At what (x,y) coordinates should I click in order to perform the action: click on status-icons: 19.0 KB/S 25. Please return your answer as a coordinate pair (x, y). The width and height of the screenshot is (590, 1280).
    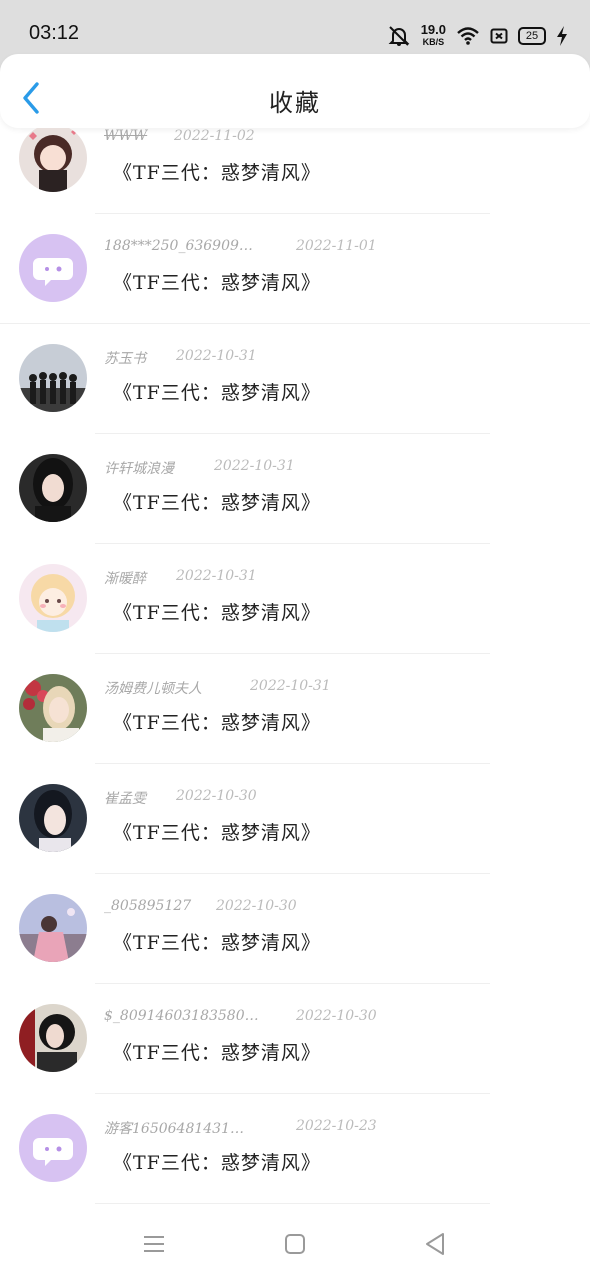
    Looking at the image, I should click on (477, 36).